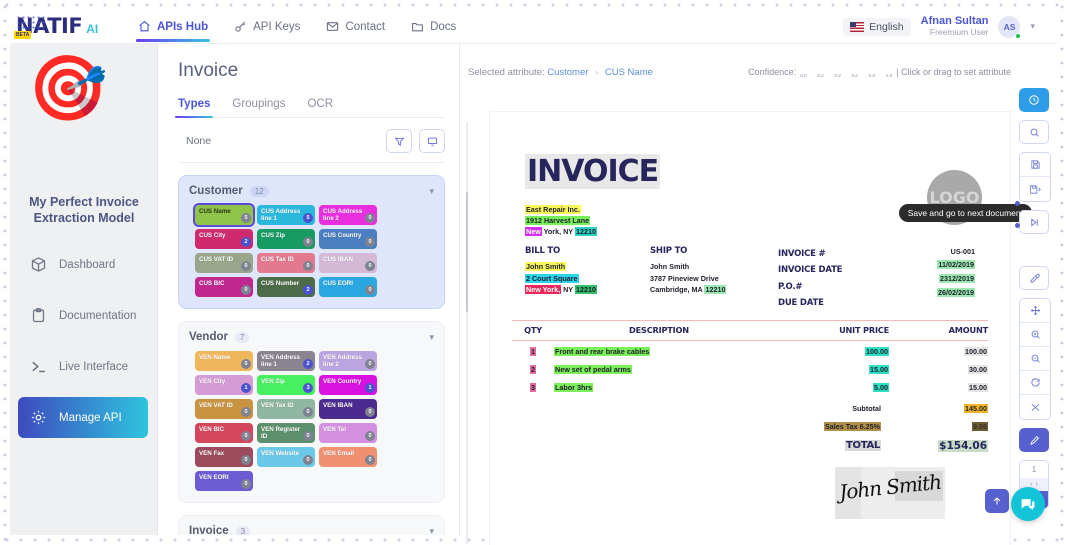 This screenshot has height=545, width=1067. I want to click on ship-to-city: Cambridge, MA, so click(676, 290).